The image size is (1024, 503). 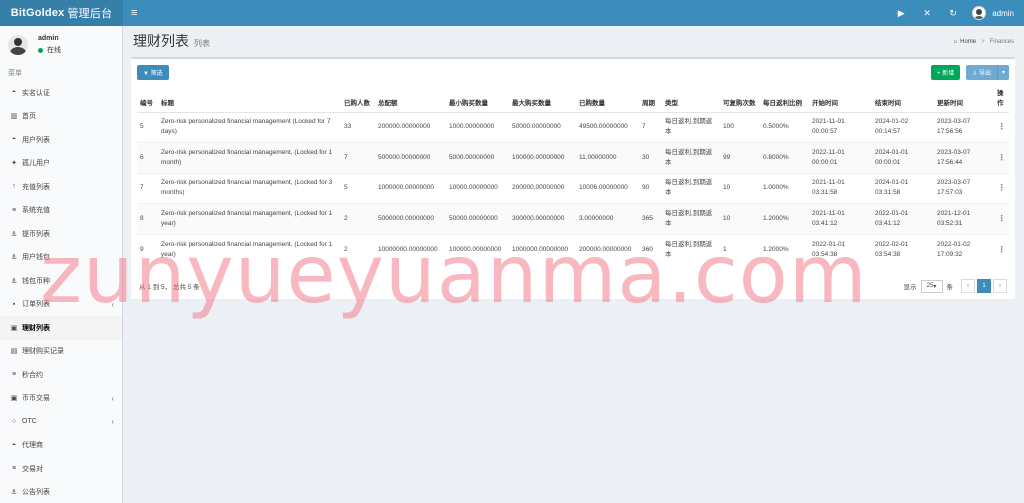 I want to click on table-cell: 2022-01-02 17:09:32, so click(x=964, y=249).